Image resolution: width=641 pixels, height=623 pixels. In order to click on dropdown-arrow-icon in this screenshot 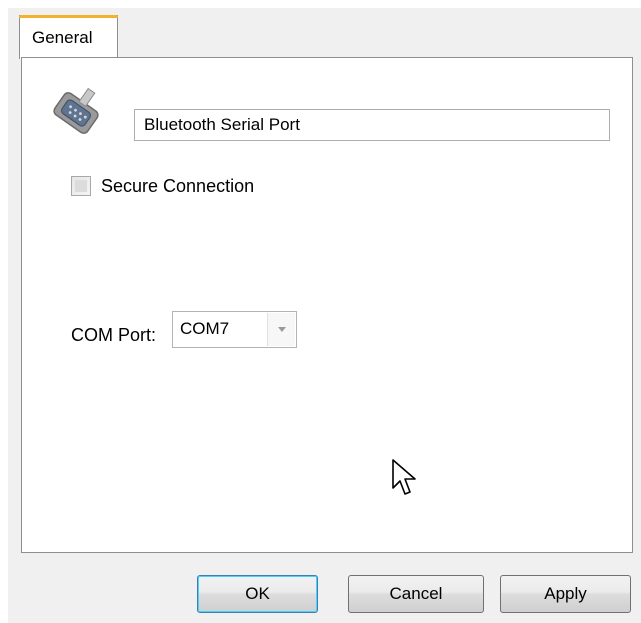, I will do `click(281, 329)`.